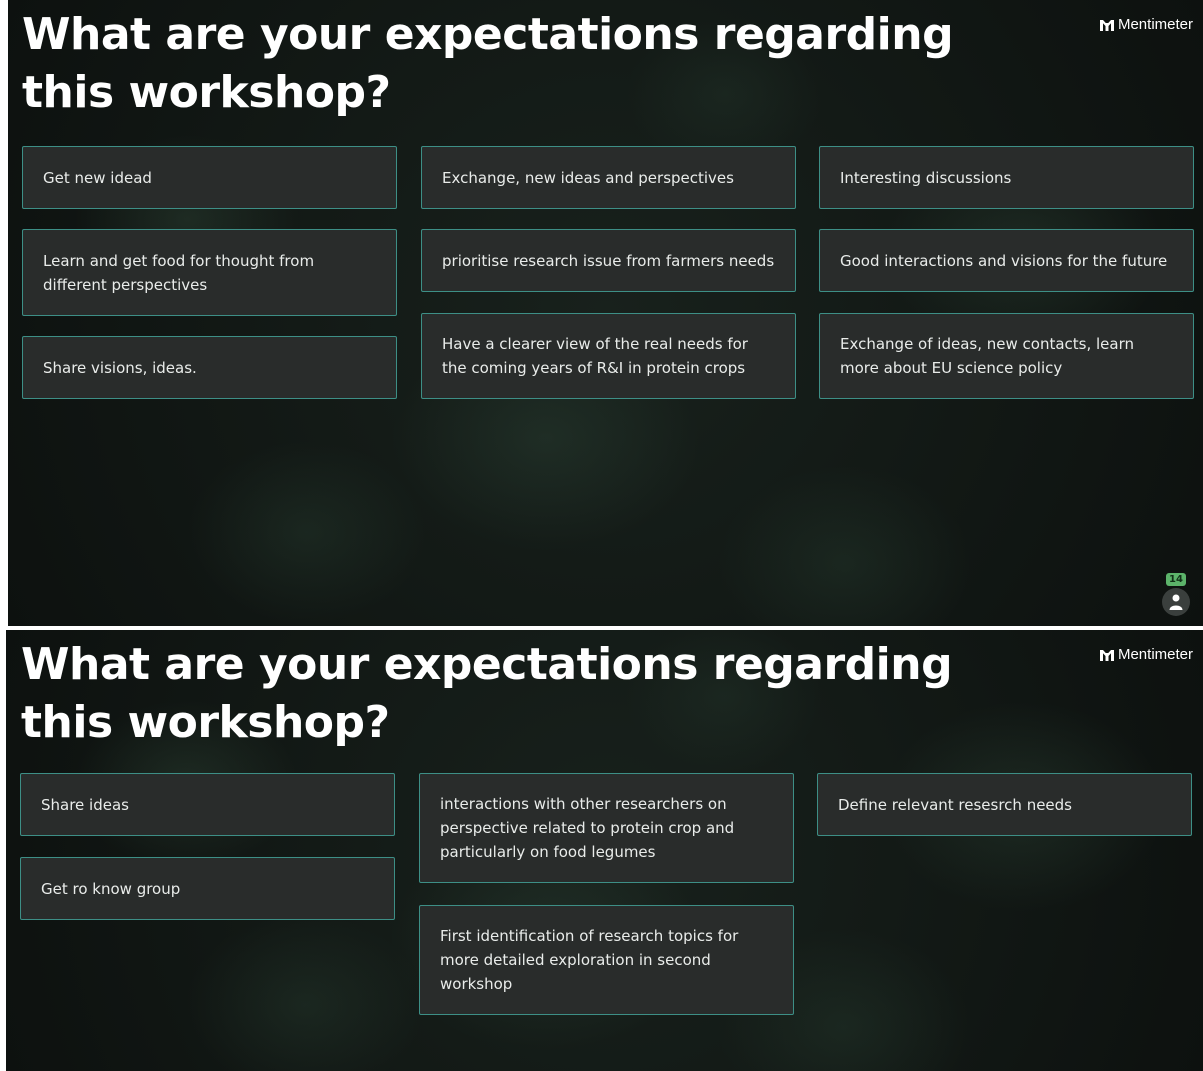 Image resolution: width=1203 pixels, height=1071 pixels. Describe the element at coordinates (120, 367) in the screenshot. I see `response-text: Share visions, ideas.` at that location.